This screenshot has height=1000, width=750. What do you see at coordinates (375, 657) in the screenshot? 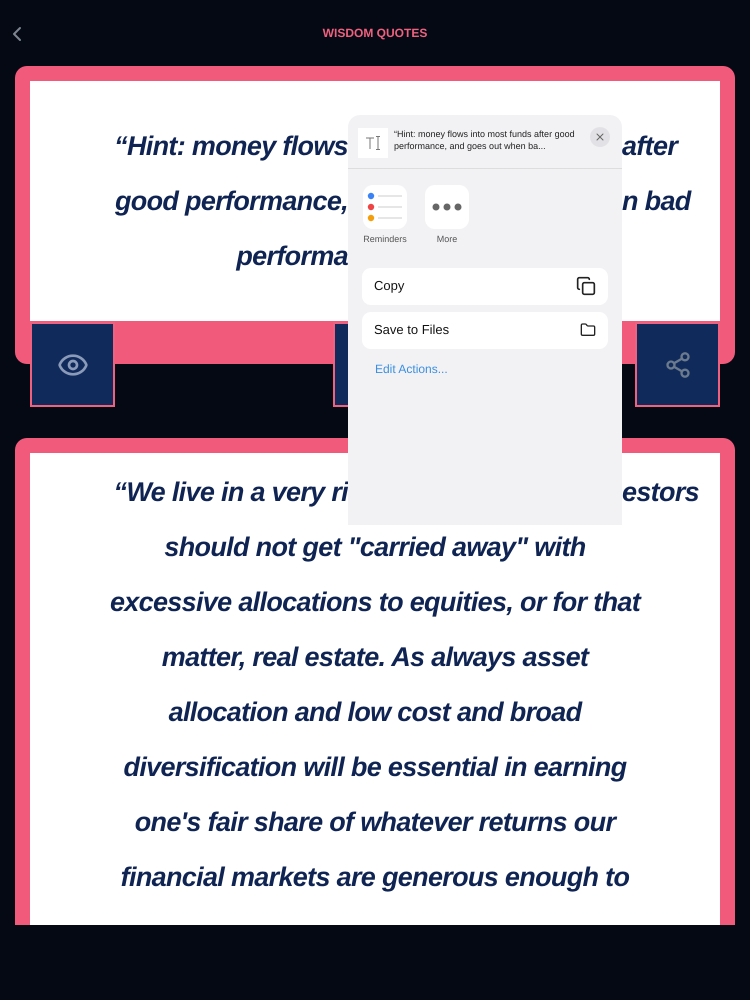
I see `quote-text: matter, real estate. As always asset` at bounding box center [375, 657].